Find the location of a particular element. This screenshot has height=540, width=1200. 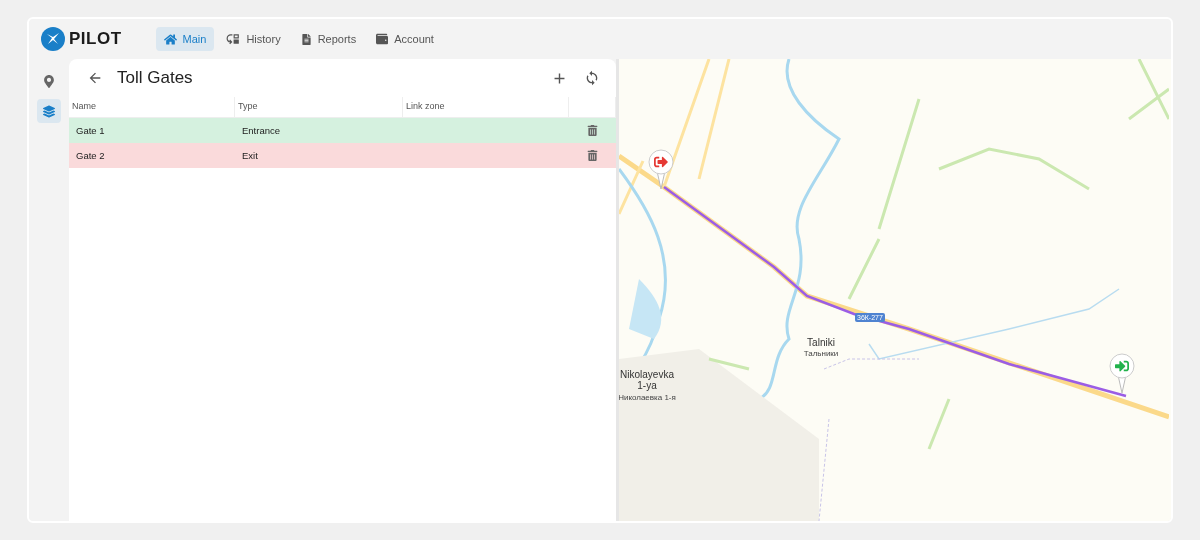

sidebar-button is located at coordinates (49, 111).